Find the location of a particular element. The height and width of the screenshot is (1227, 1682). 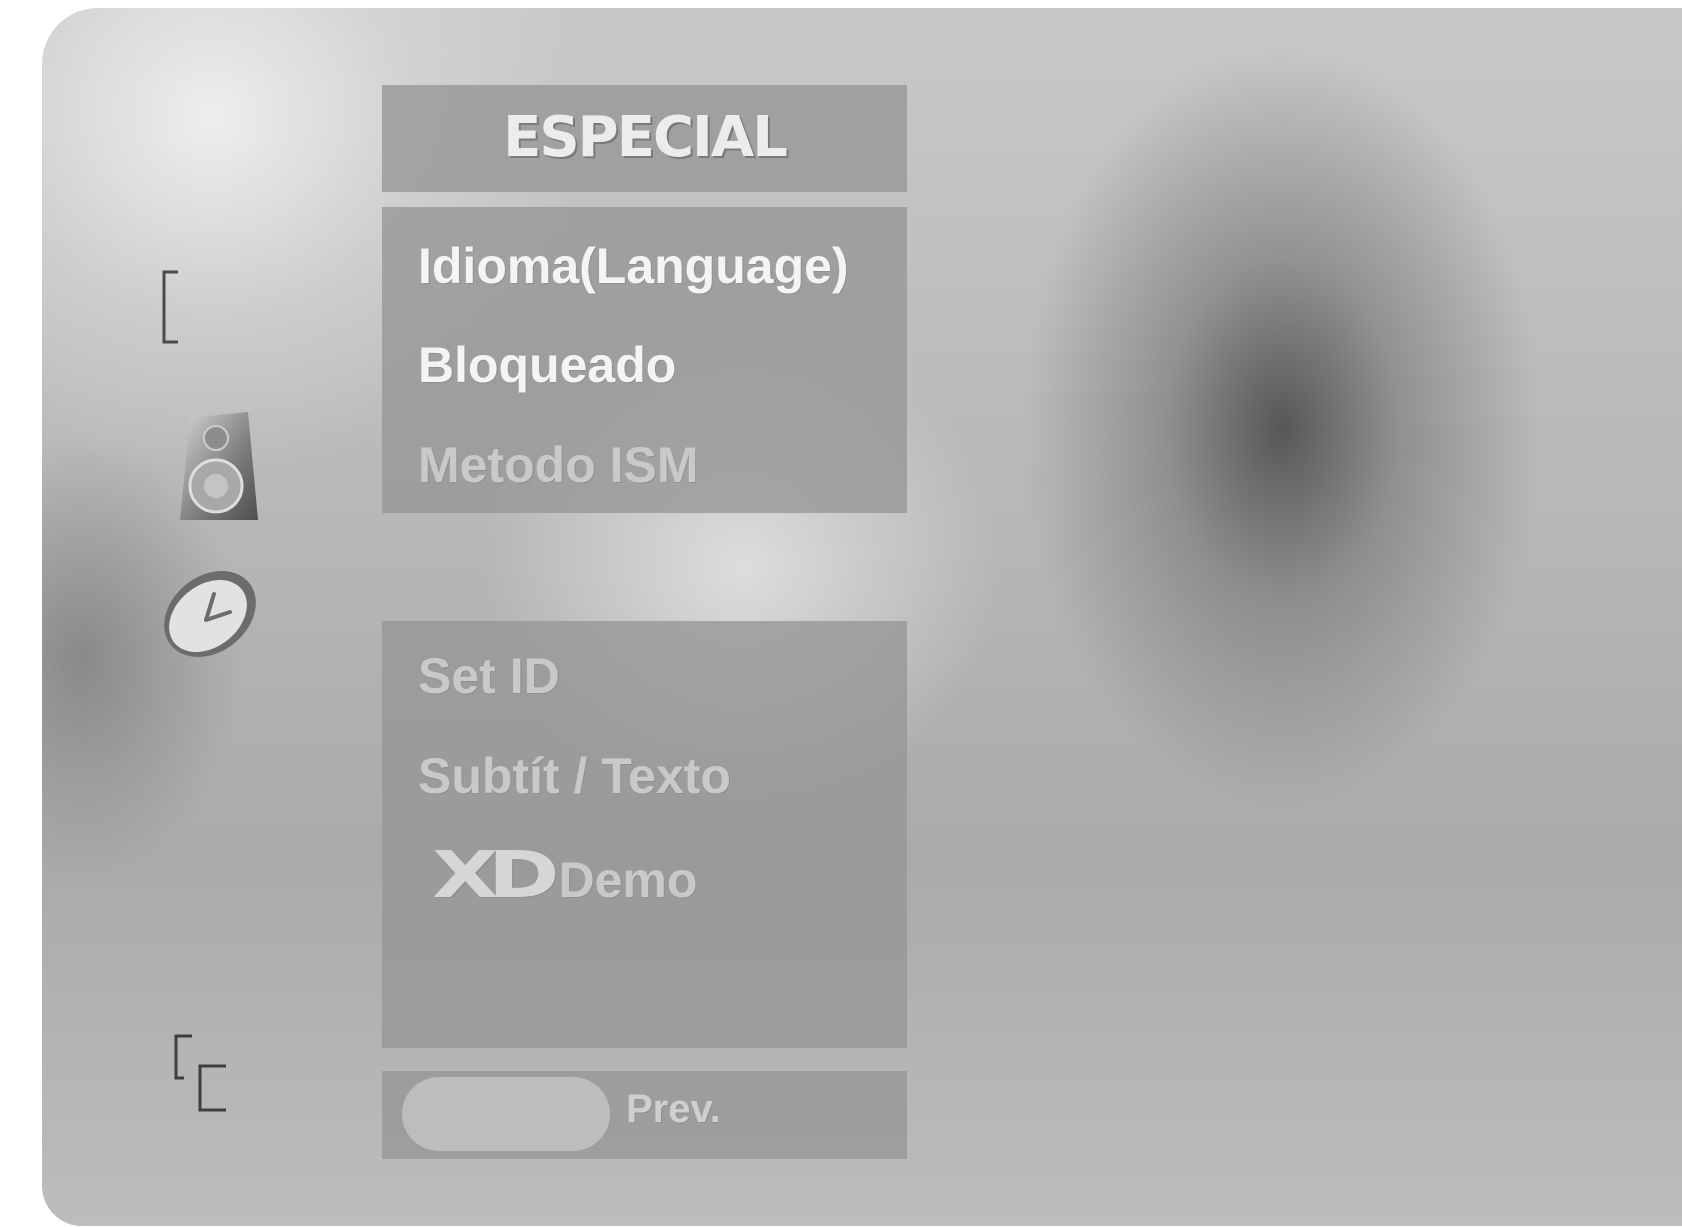

menu-item-set-id: Set ID is located at coordinates (489, 676).